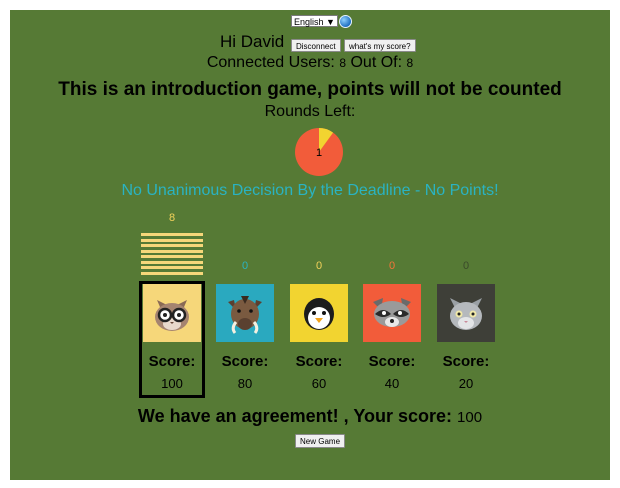 The image size is (620, 488). Describe the element at coordinates (392, 383) in the screenshot. I see `score-value: 40` at that location.